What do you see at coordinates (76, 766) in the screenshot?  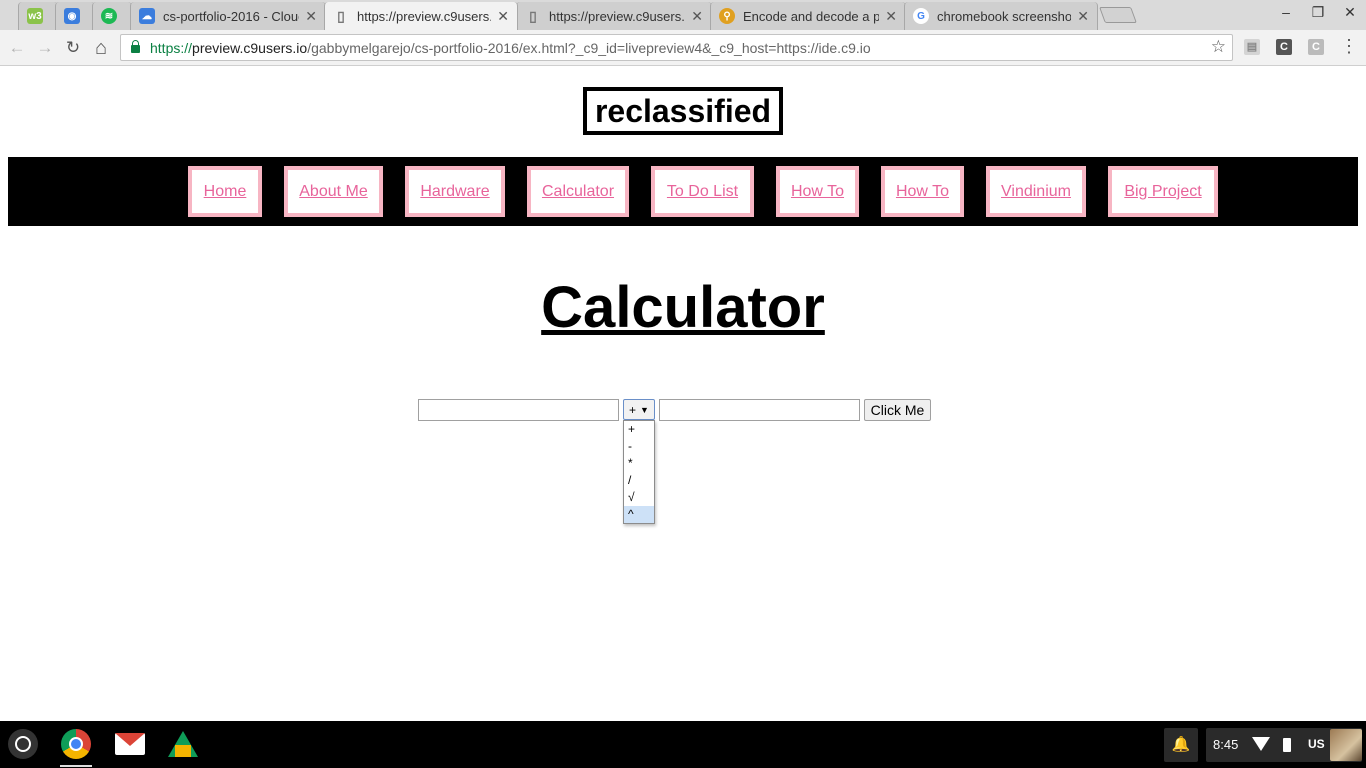 I see `running-indicator` at bounding box center [76, 766].